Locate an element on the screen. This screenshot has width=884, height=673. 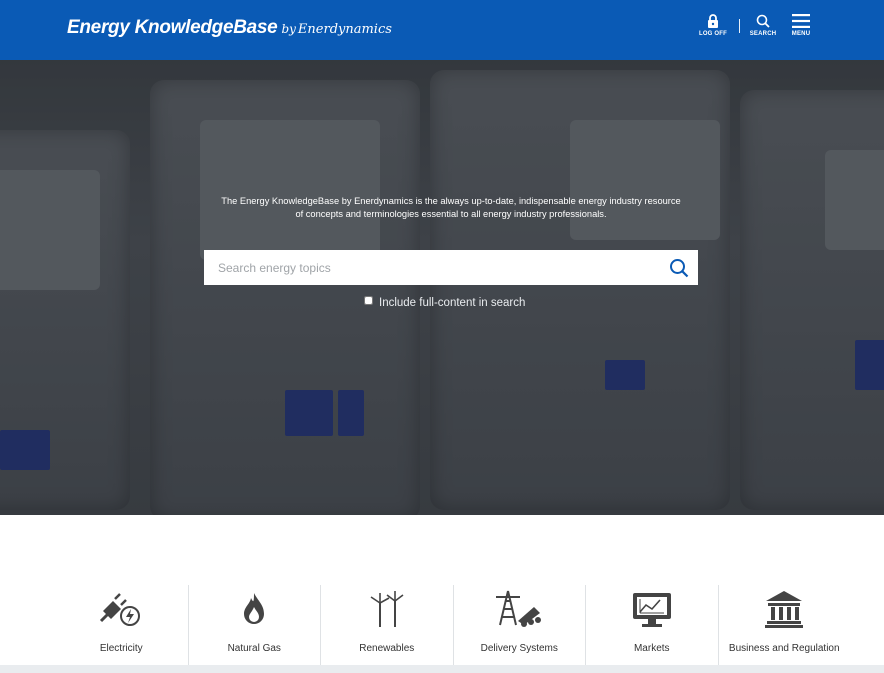
menu-label: MENU is located at coordinates (801, 34).